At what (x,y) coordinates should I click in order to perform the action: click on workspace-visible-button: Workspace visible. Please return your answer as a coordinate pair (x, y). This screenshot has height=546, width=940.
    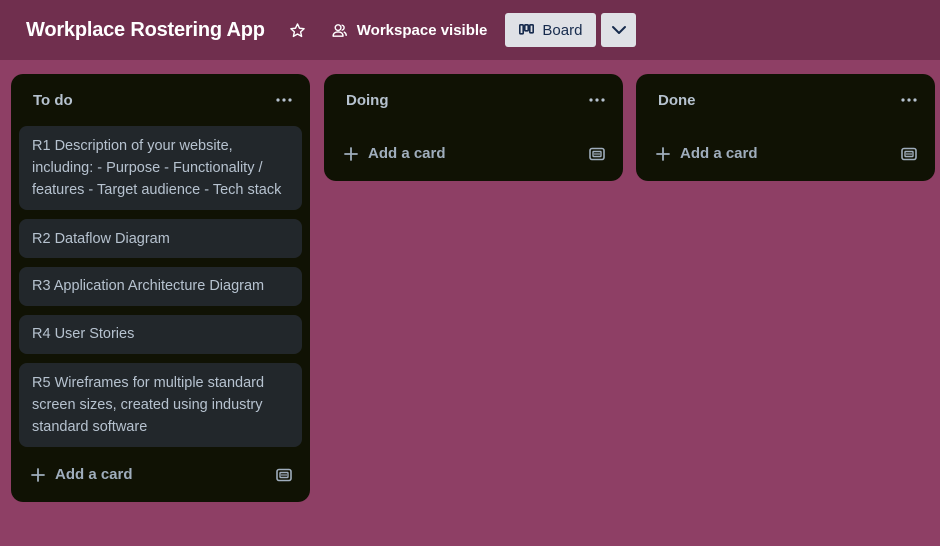
    Looking at the image, I should click on (409, 30).